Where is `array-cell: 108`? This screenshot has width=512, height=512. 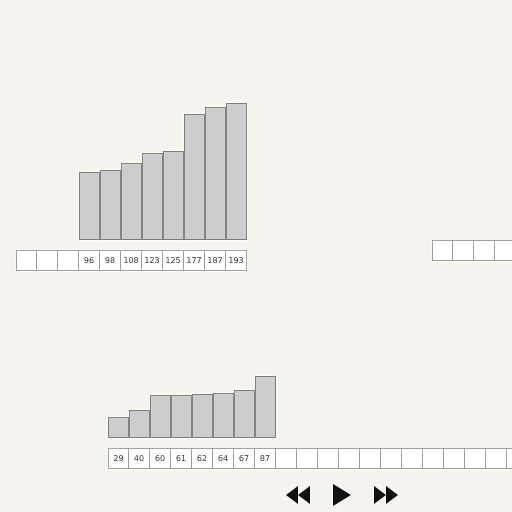
array-cell: 108 is located at coordinates (131, 260).